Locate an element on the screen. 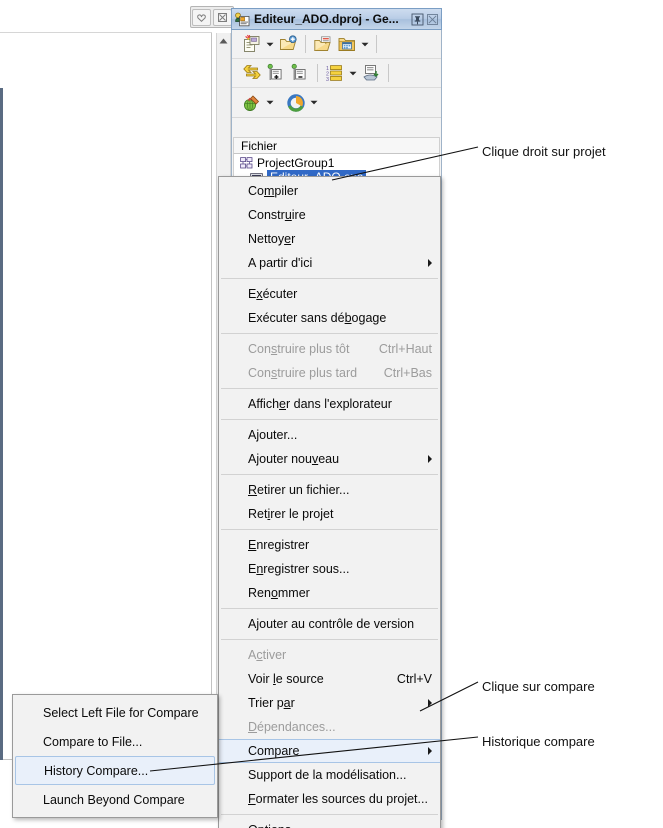  menu-item-a-partir-d-ici: A partir d'ici is located at coordinates (329, 263).